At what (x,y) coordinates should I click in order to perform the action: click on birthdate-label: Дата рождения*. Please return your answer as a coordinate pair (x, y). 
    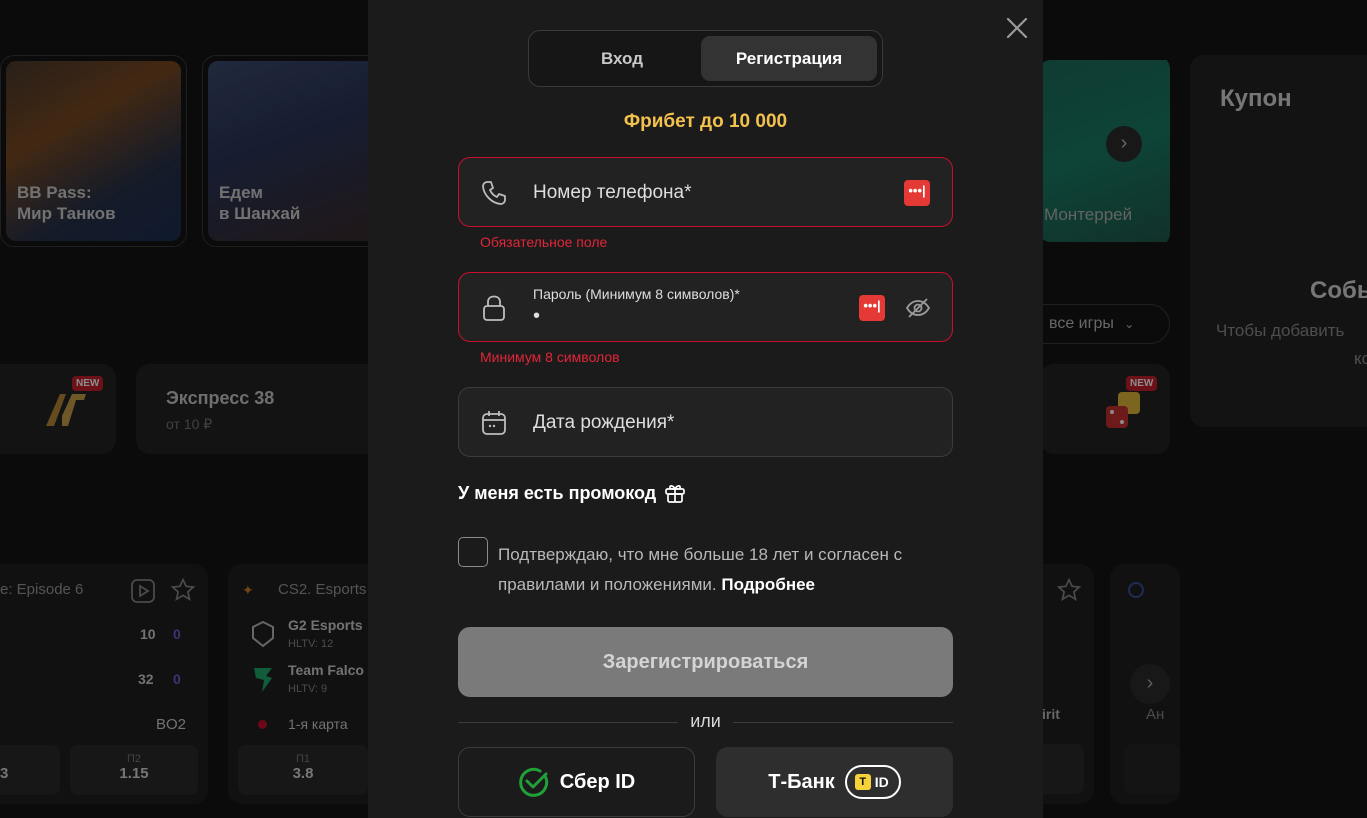
    Looking at the image, I should click on (604, 422).